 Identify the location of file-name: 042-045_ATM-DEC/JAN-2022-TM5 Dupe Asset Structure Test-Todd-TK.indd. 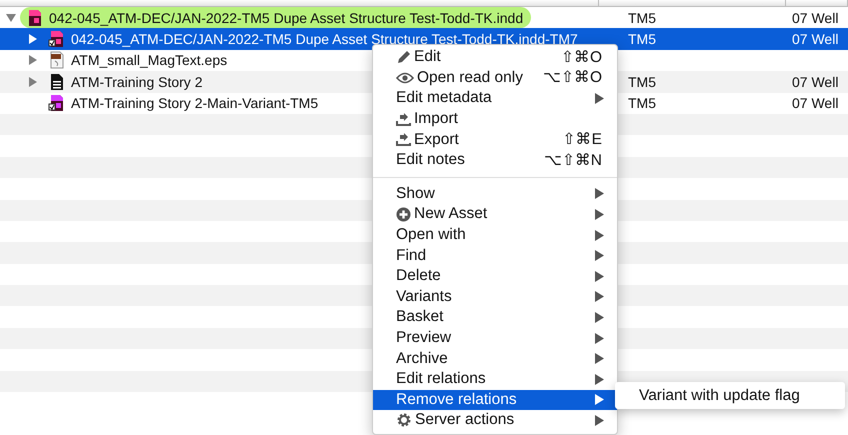
(286, 18).